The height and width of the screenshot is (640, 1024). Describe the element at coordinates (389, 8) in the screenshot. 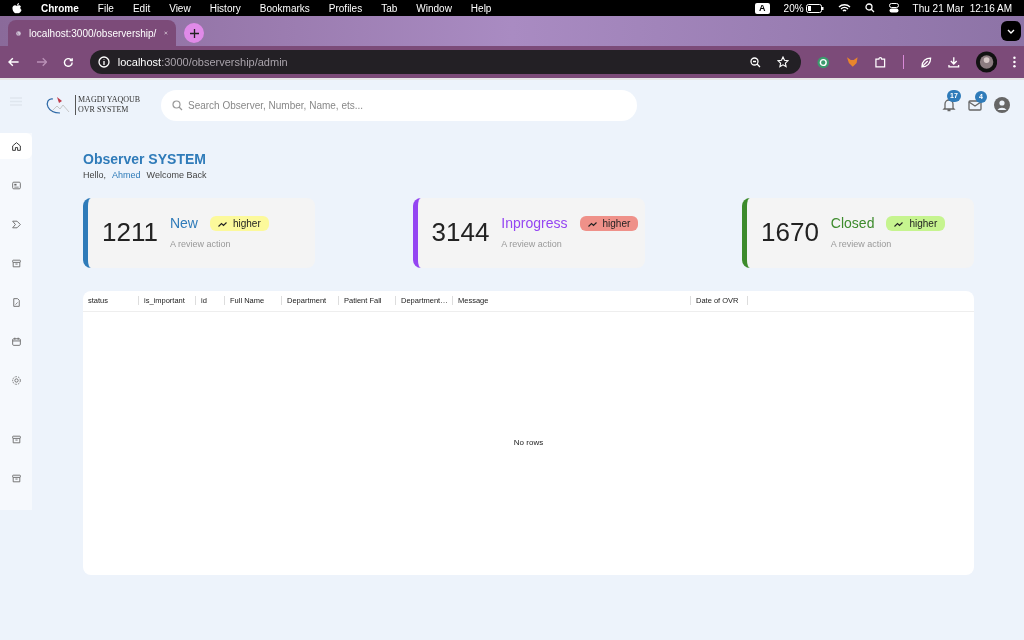

I see `menu-item: Tab` at that location.